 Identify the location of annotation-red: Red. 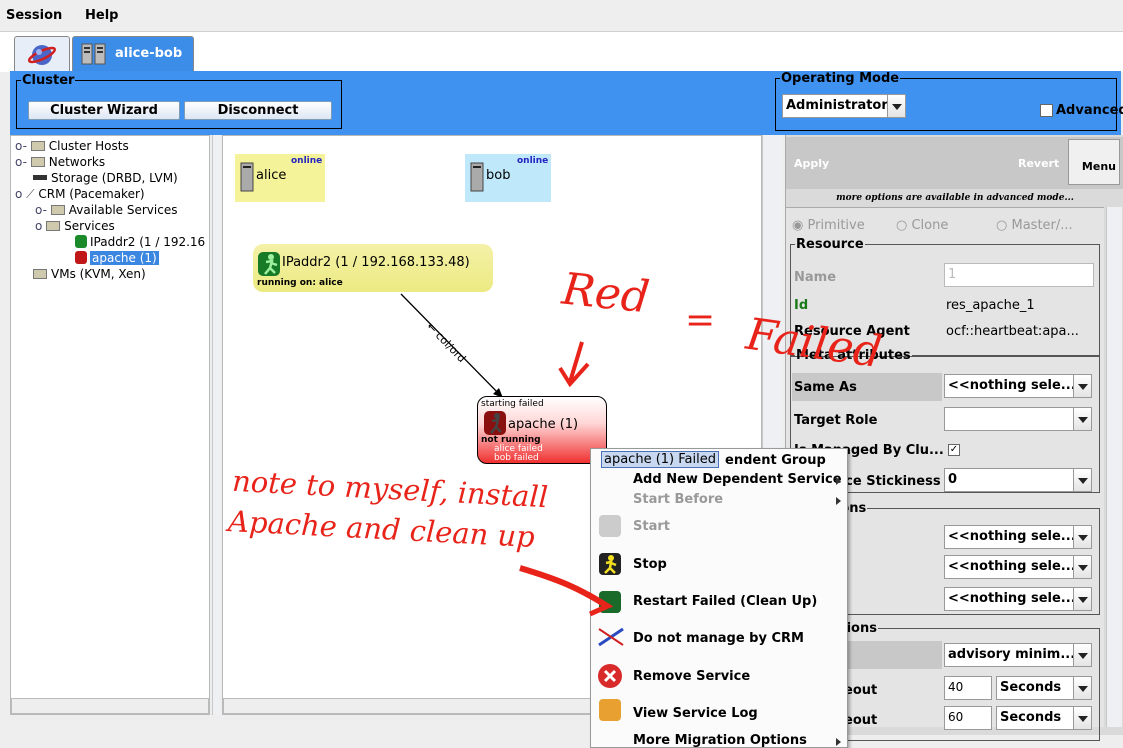
(605, 293).